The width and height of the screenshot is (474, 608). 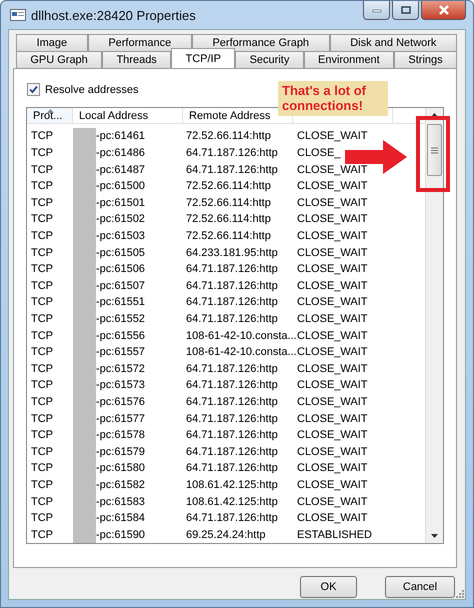 I want to click on tab: TCP/IP, so click(x=203, y=58).